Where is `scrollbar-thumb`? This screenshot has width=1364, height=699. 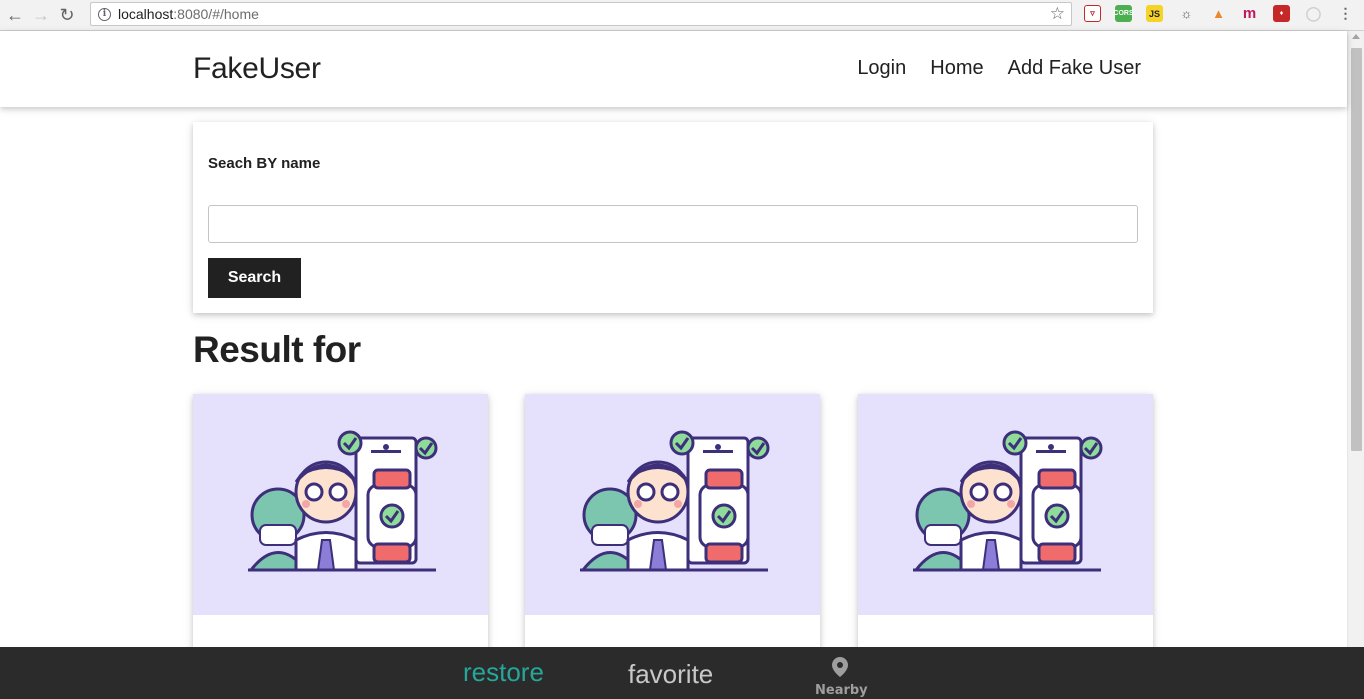 scrollbar-thumb is located at coordinates (1356, 249).